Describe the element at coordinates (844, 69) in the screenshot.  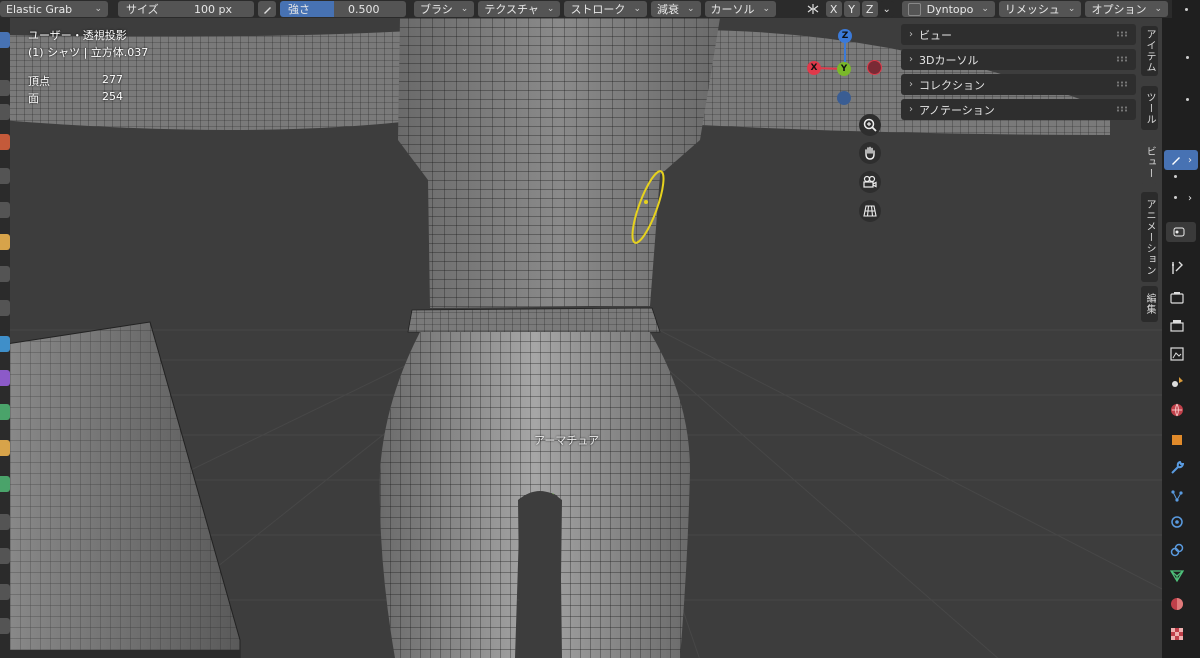
I see `gizmo-y: Y` at that location.